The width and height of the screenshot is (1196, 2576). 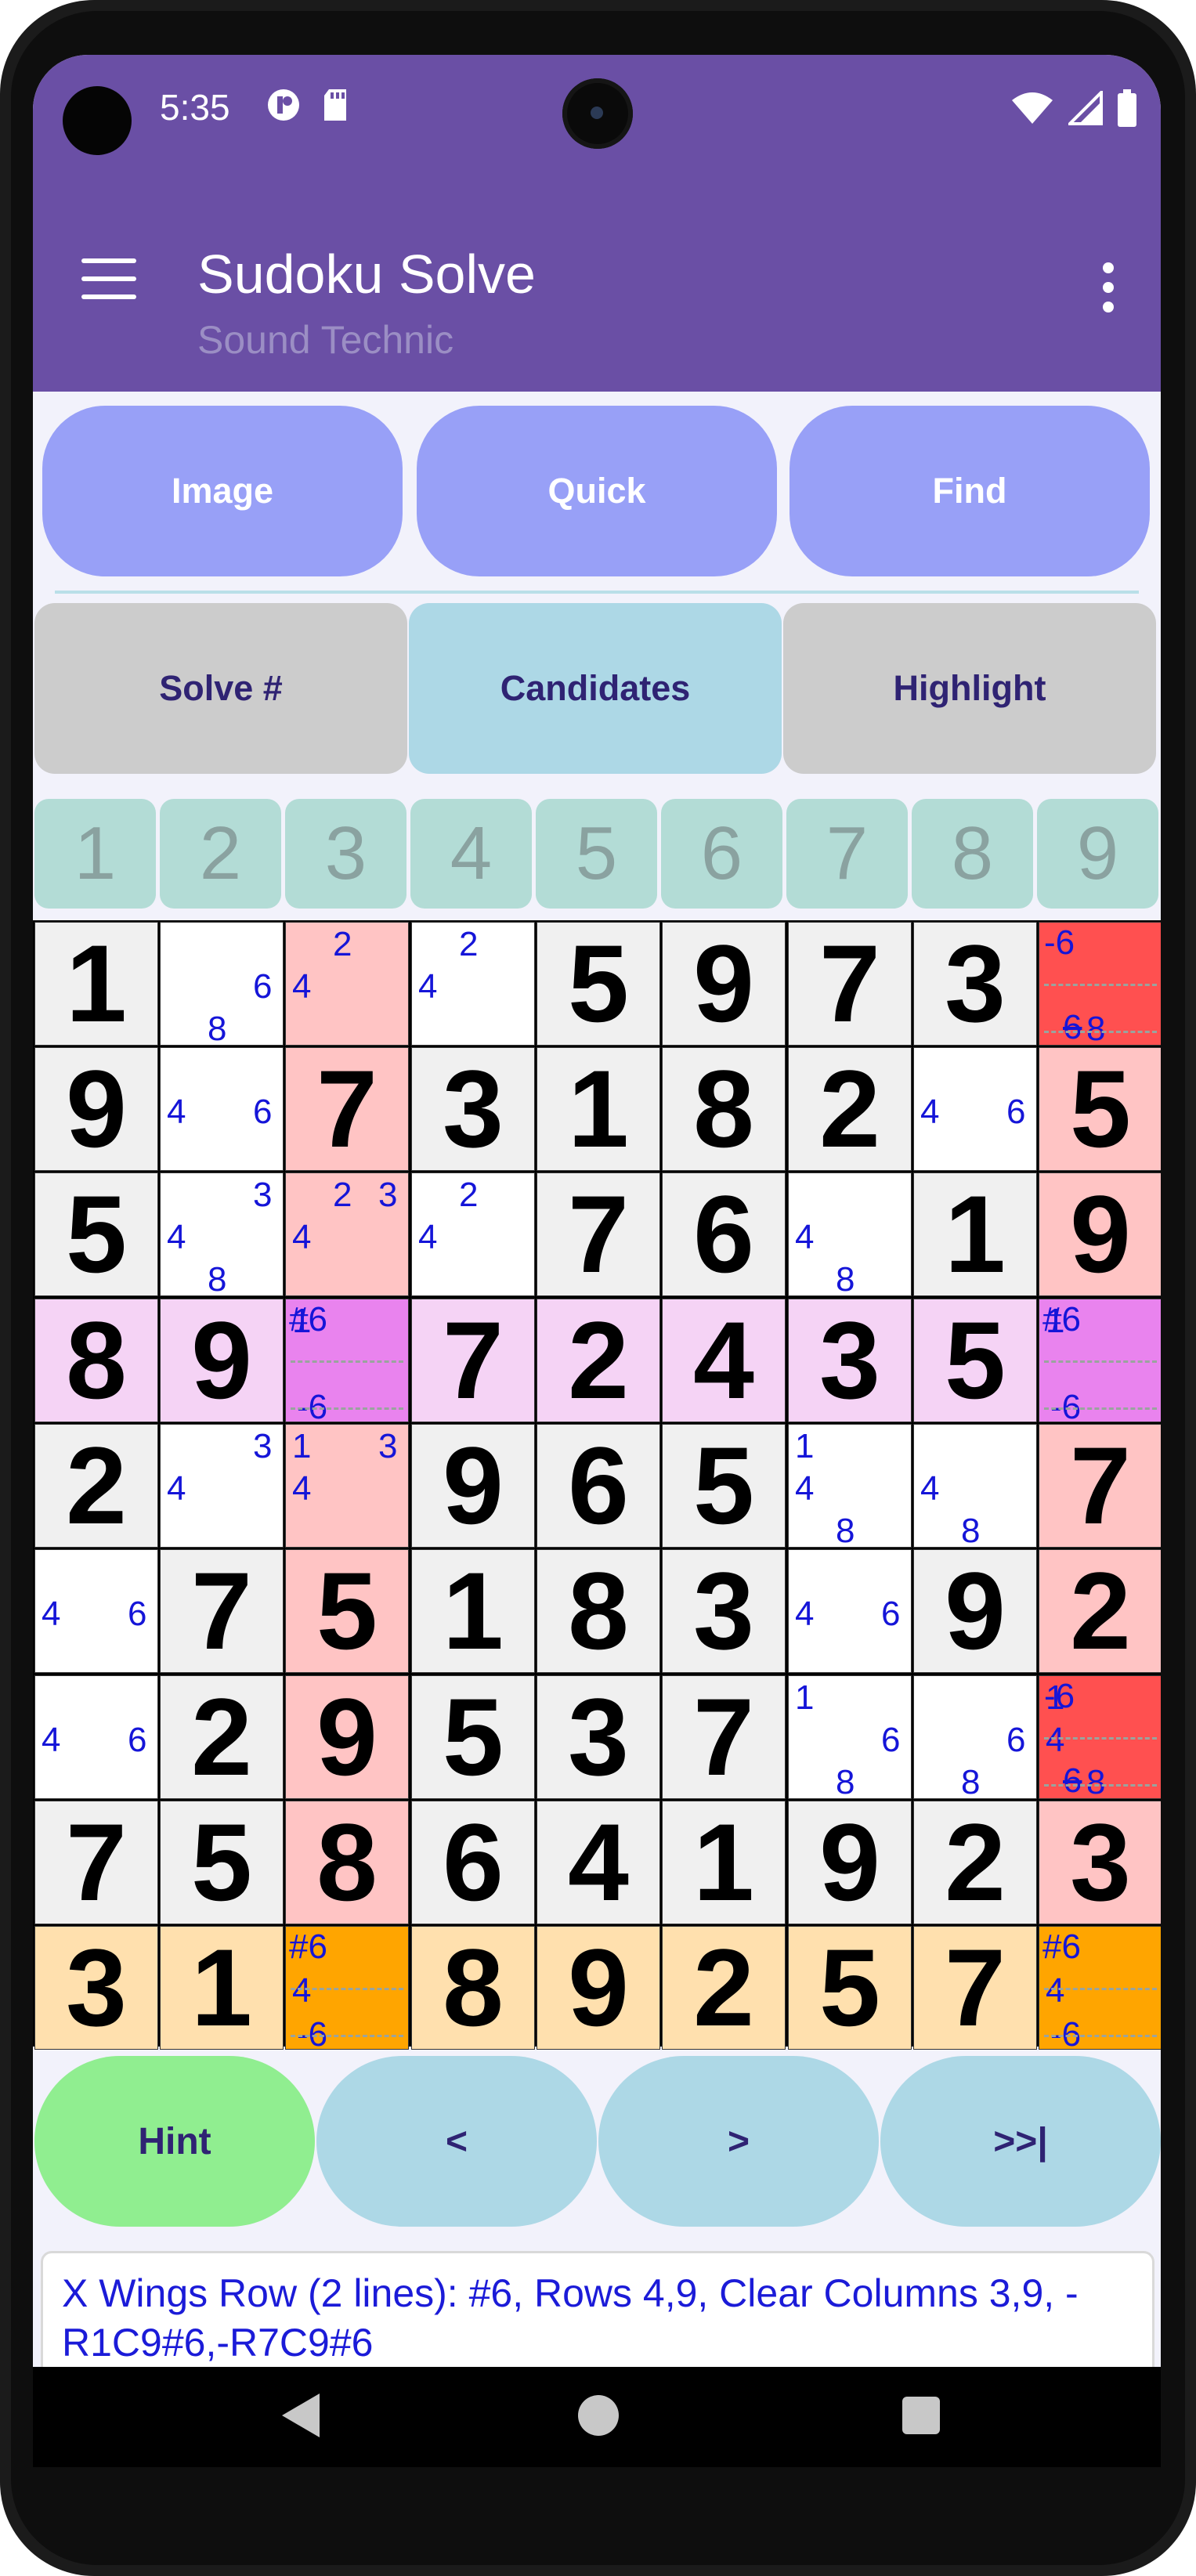 What do you see at coordinates (473, 984) in the screenshot?
I see `cell-r1c4: 24` at bounding box center [473, 984].